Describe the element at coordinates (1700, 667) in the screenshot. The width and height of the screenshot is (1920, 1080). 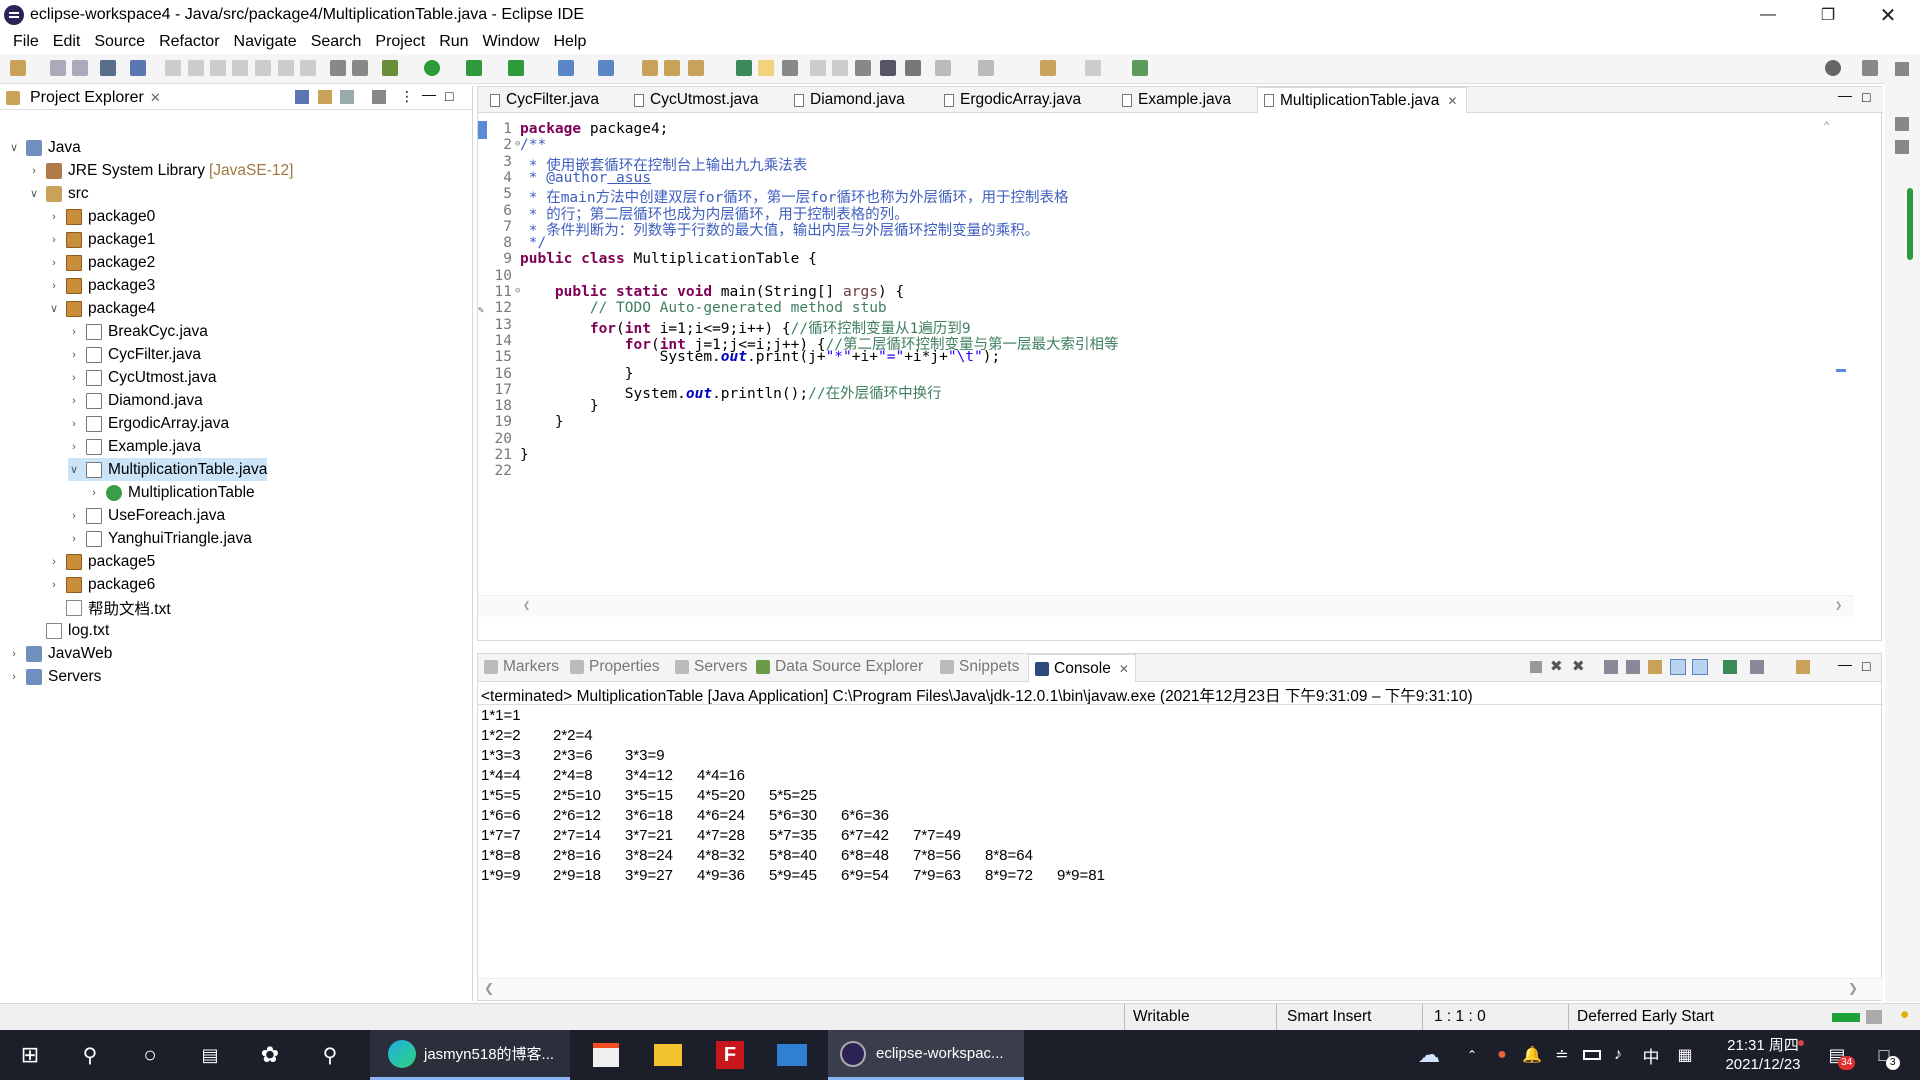
I see `show-on-stderr-icon` at that location.